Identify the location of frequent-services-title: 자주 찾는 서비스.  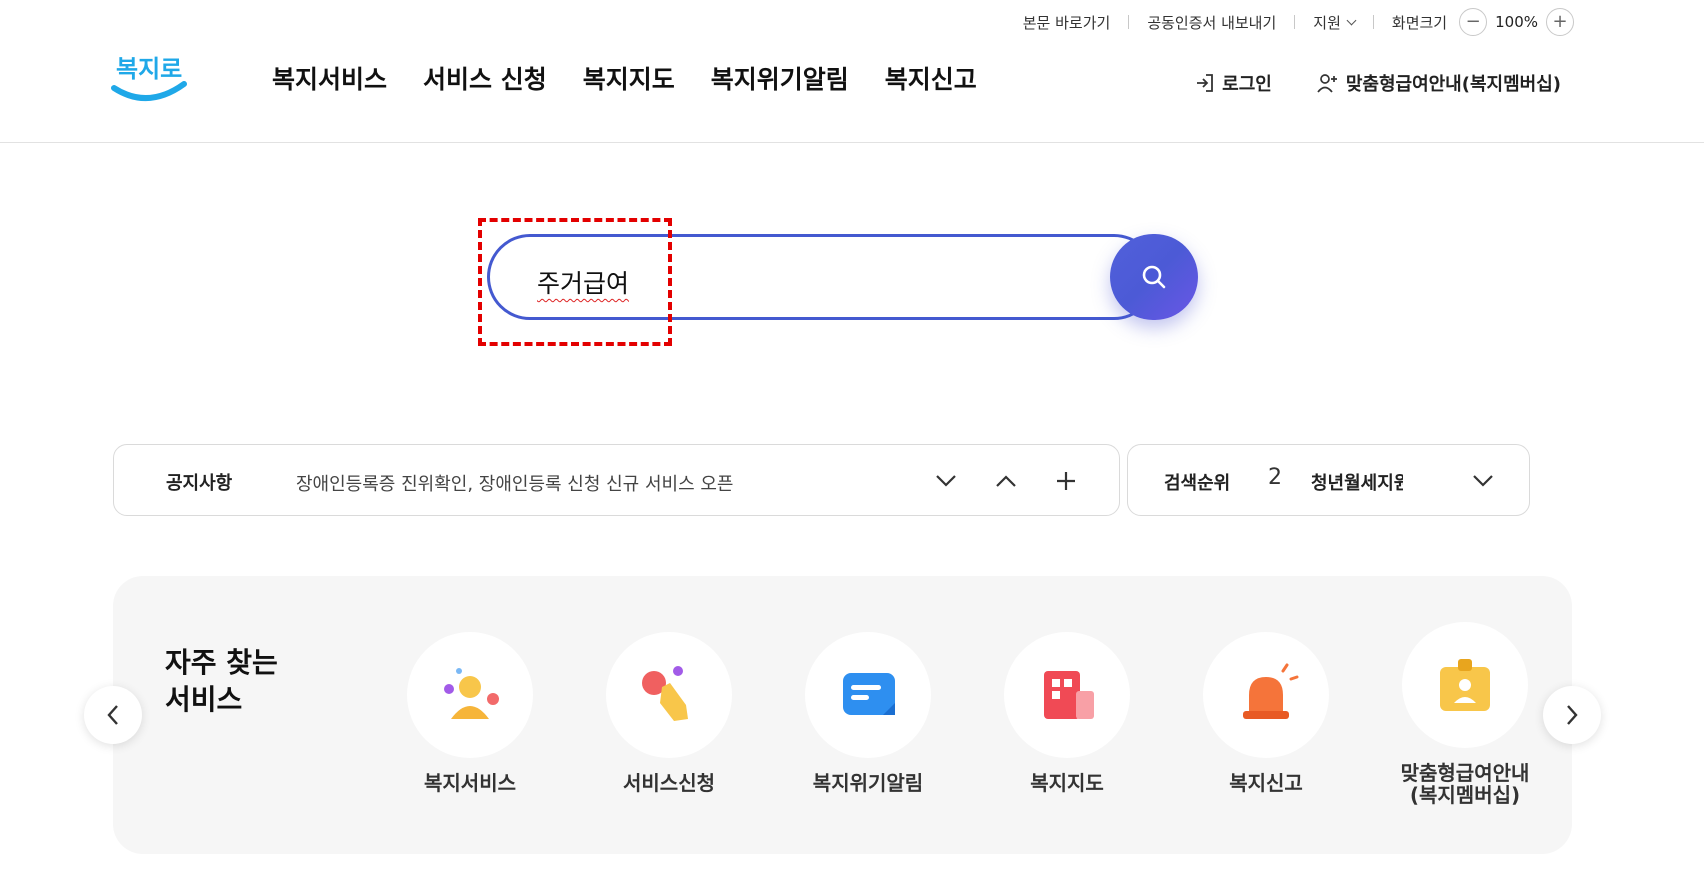
(221, 681).